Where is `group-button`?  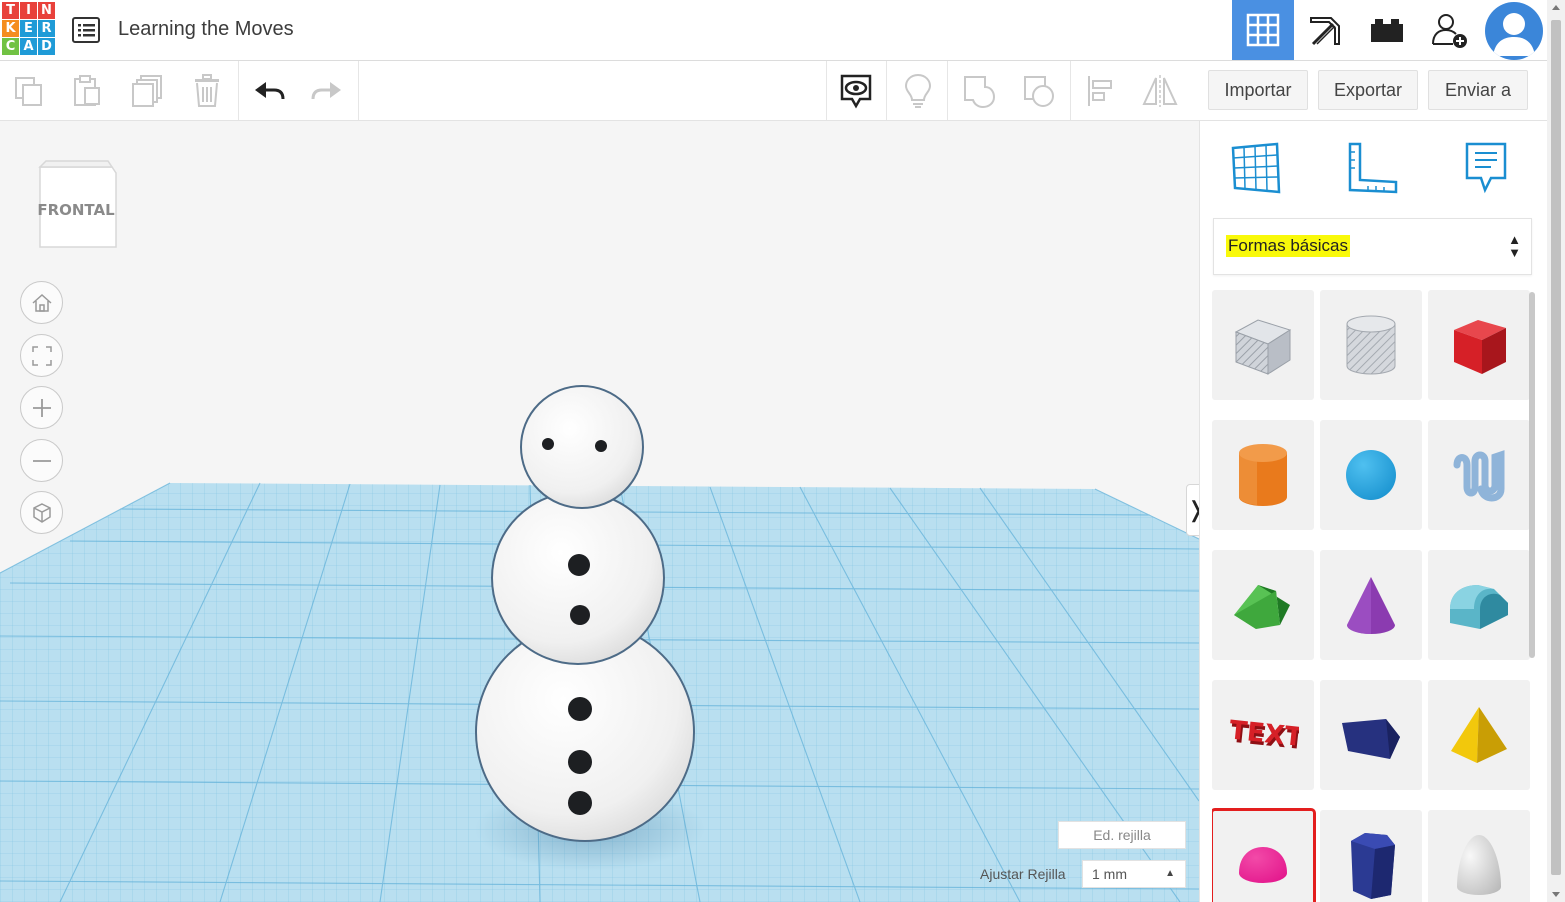
group-button is located at coordinates (979, 90).